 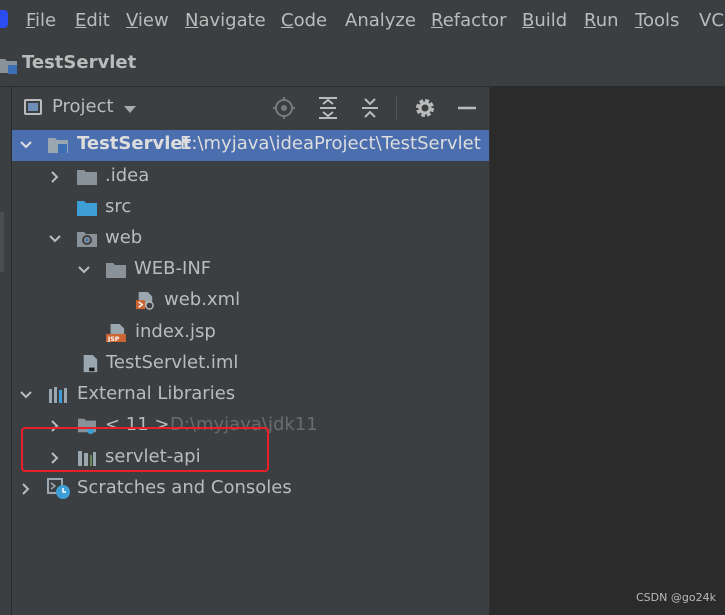 I want to click on hide-minimize-icon, so click(x=467, y=108).